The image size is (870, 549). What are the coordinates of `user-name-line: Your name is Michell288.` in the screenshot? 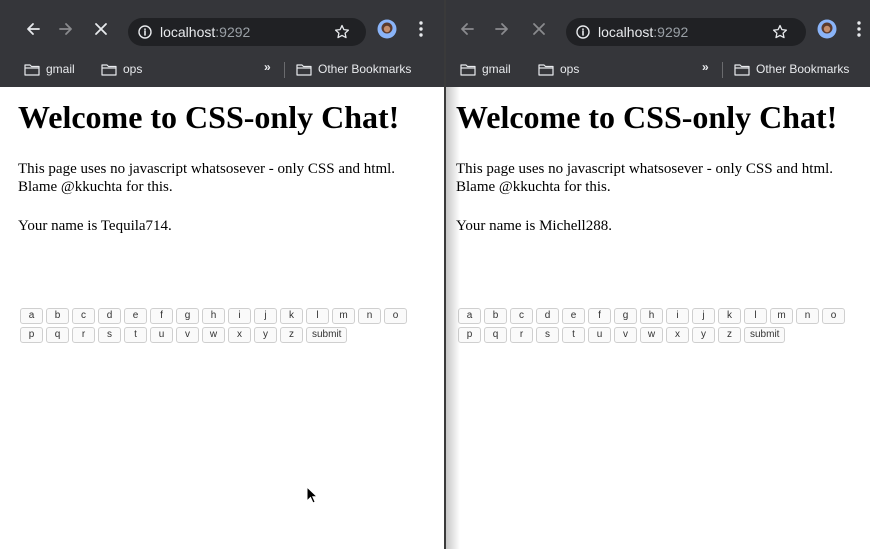 It's located at (534, 226).